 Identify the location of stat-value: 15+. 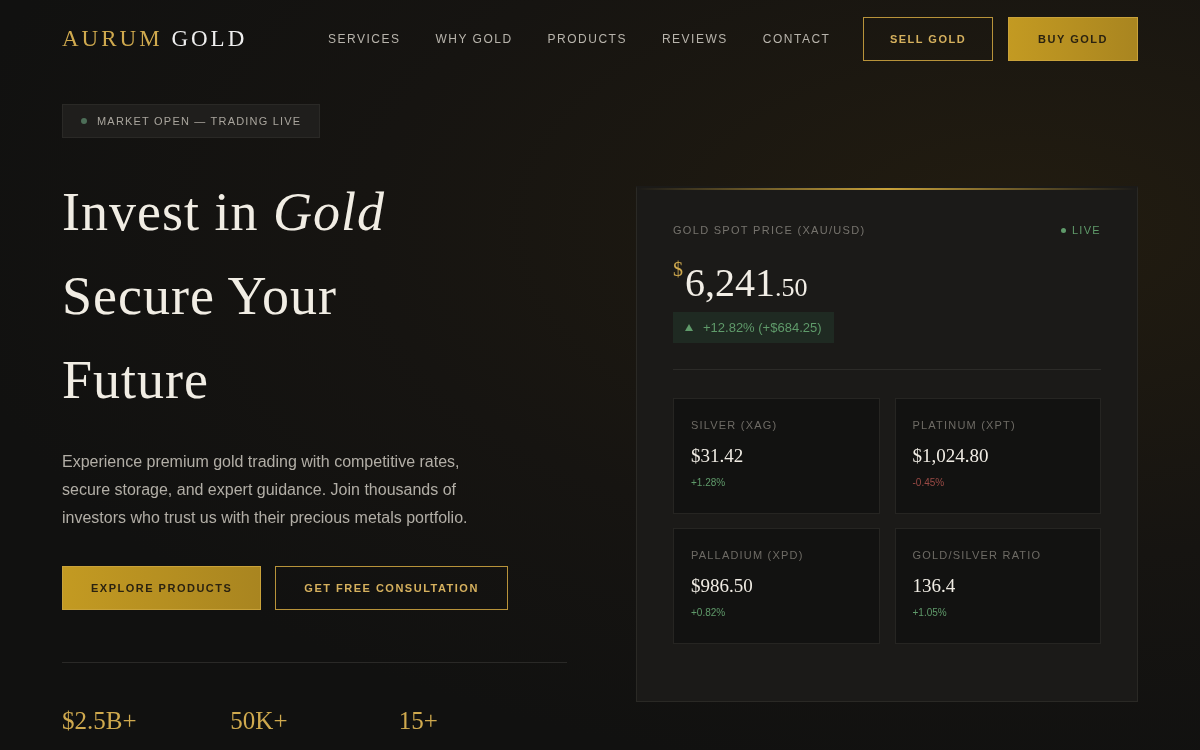
(418, 721).